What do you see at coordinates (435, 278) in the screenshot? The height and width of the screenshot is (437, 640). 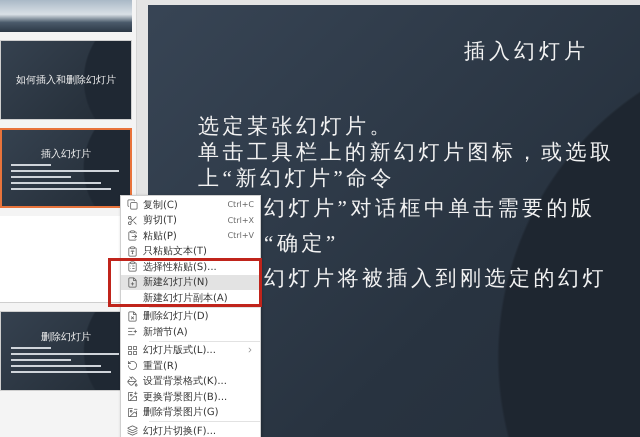 I see `slide-text: 幻灯片将被插入到刚选定的幻灯` at bounding box center [435, 278].